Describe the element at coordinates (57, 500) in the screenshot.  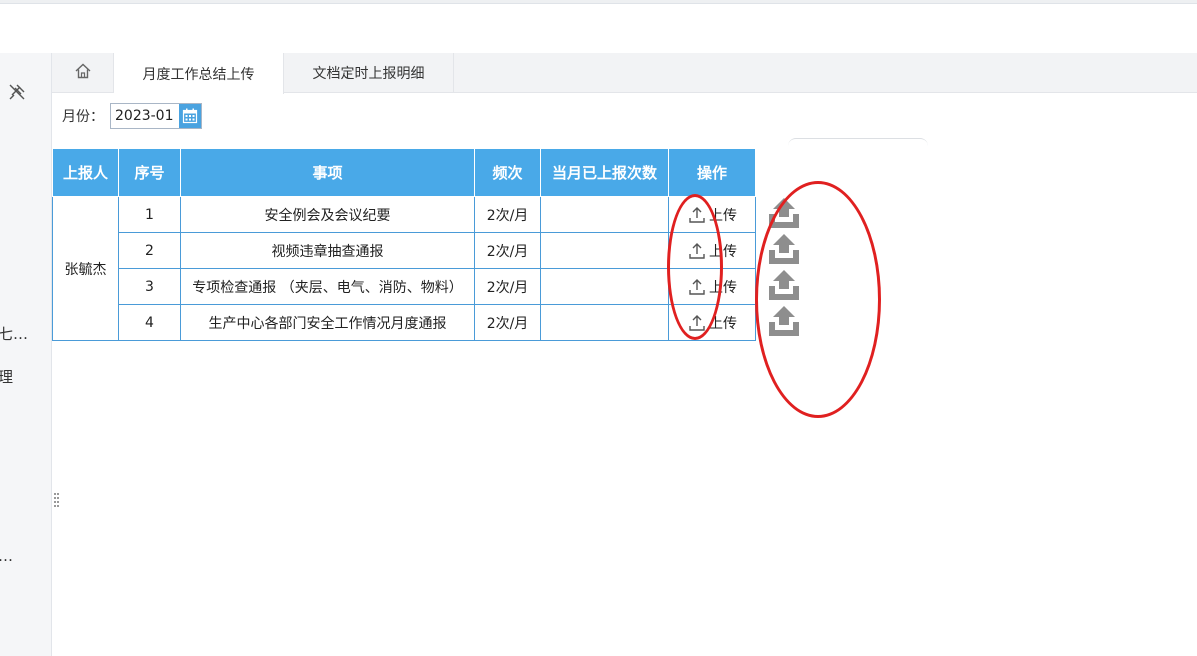
I see `resize-grip` at that location.